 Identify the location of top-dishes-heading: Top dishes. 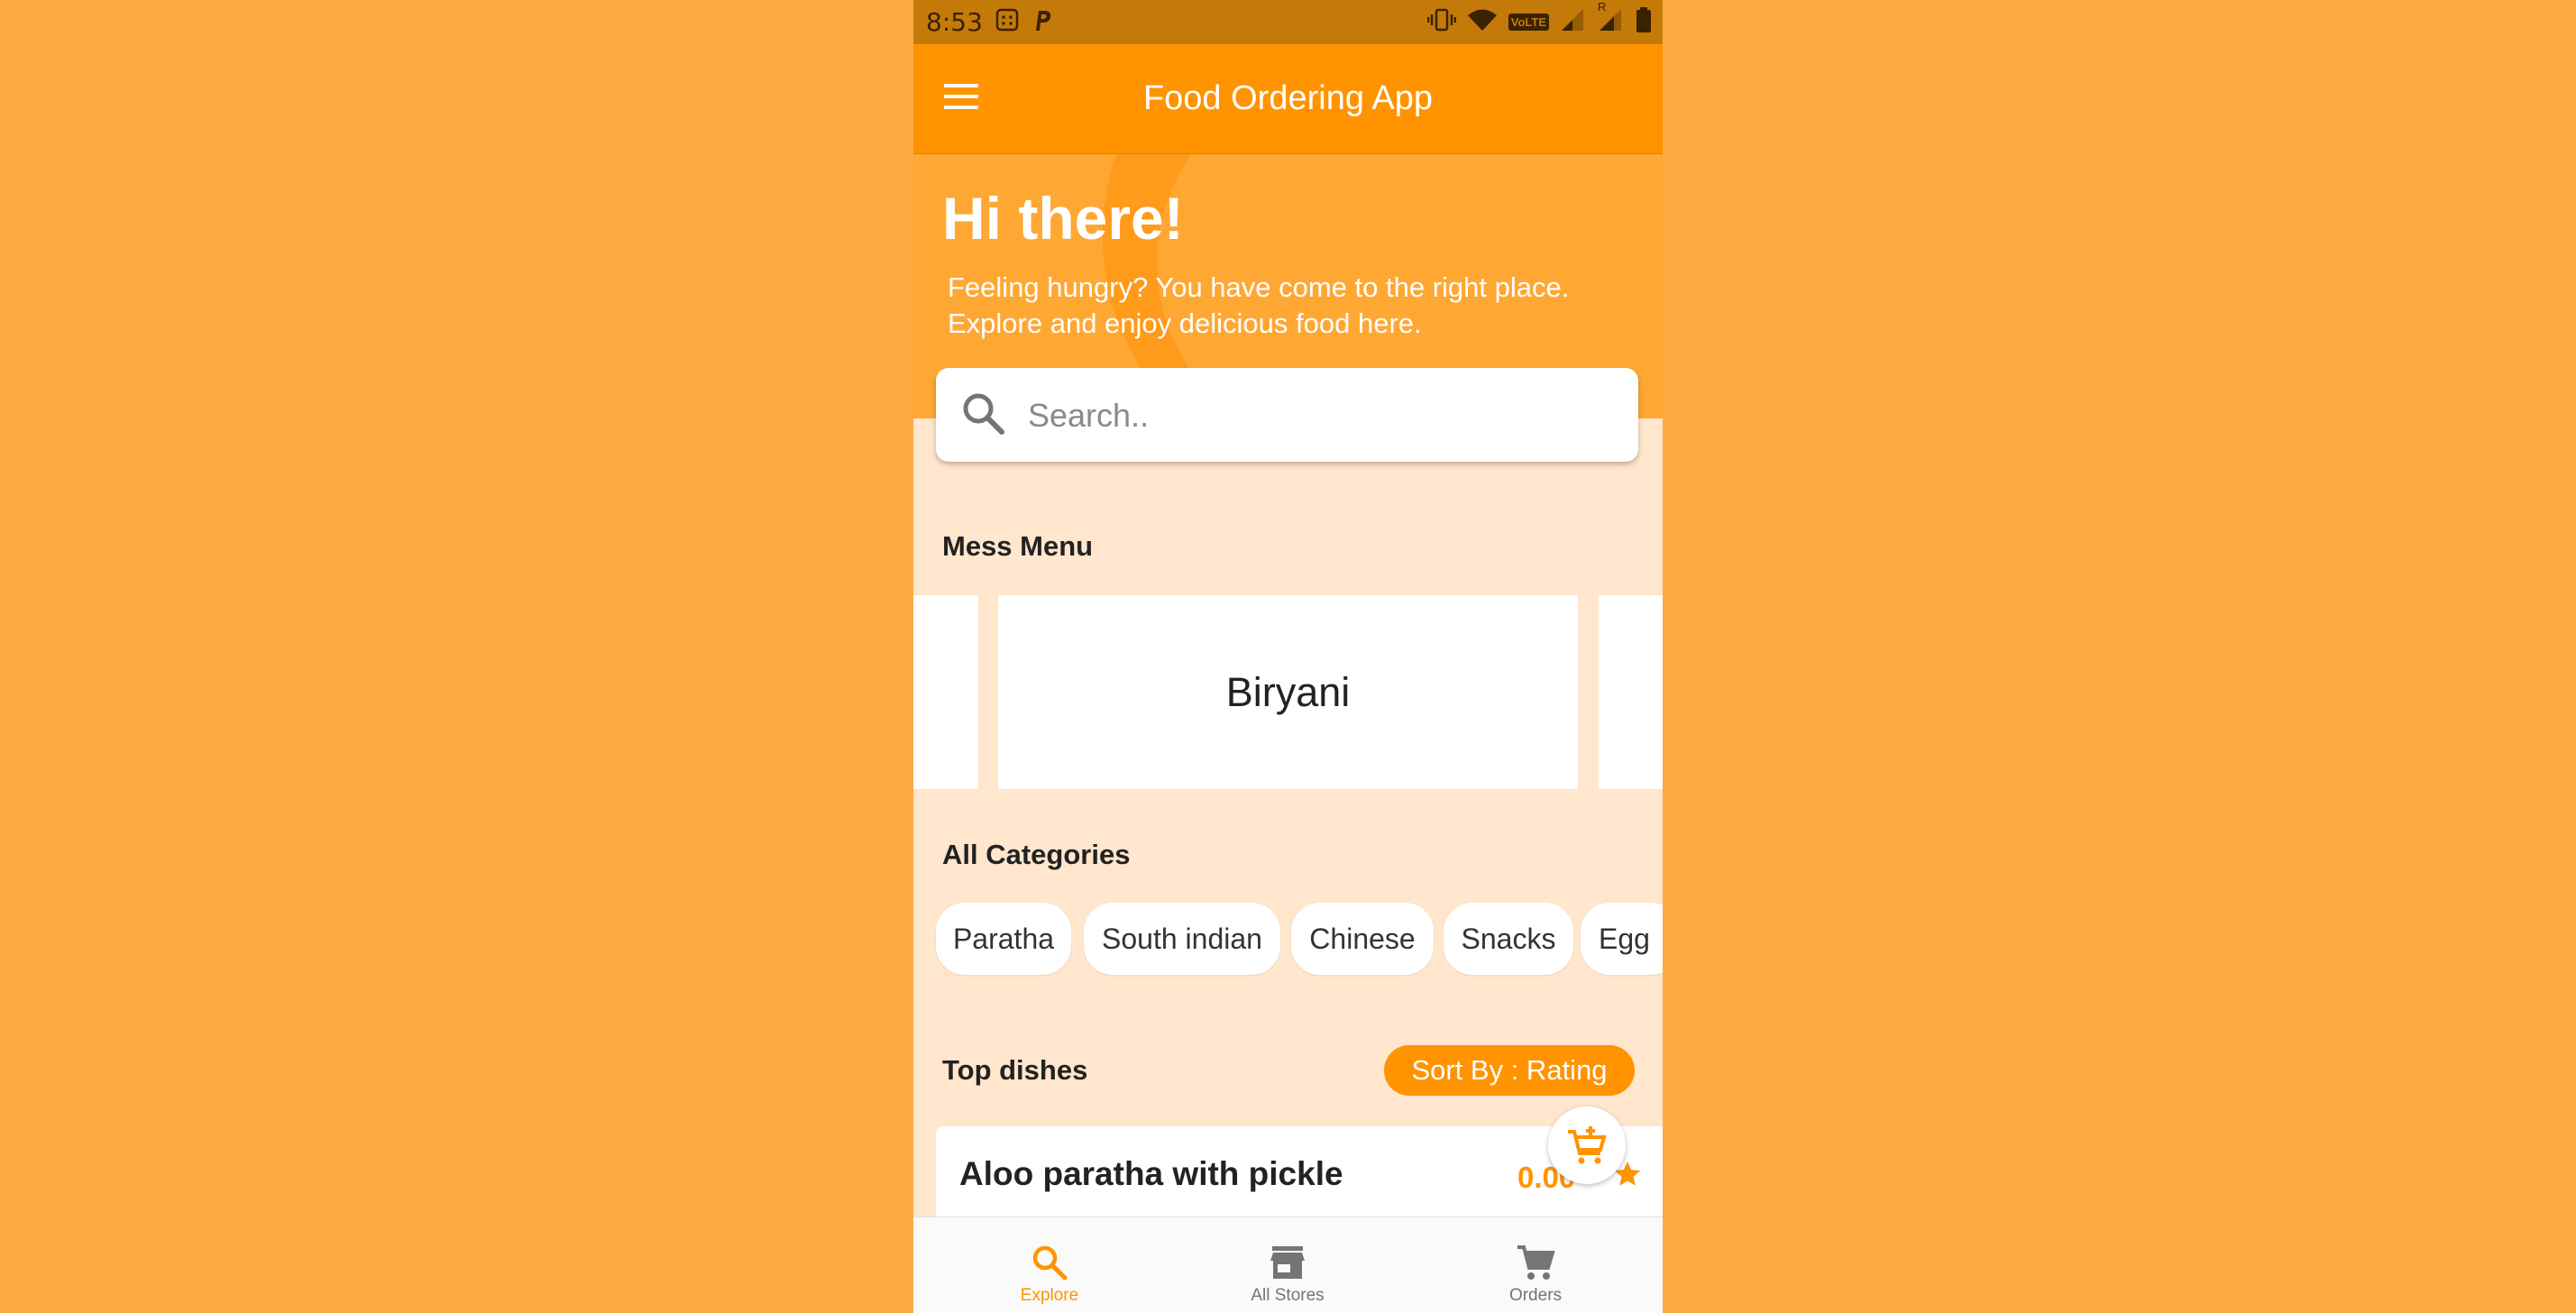
(1015, 1070).